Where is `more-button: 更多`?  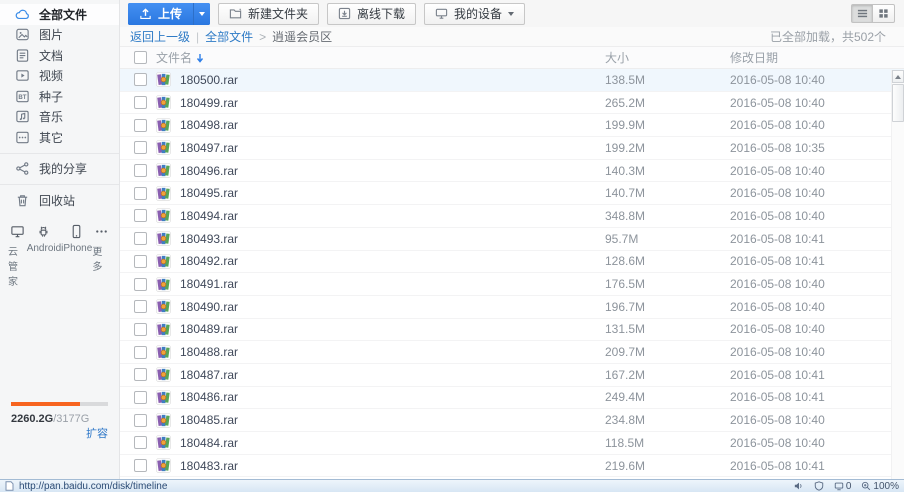
more-button: 更多 is located at coordinates (101, 256).